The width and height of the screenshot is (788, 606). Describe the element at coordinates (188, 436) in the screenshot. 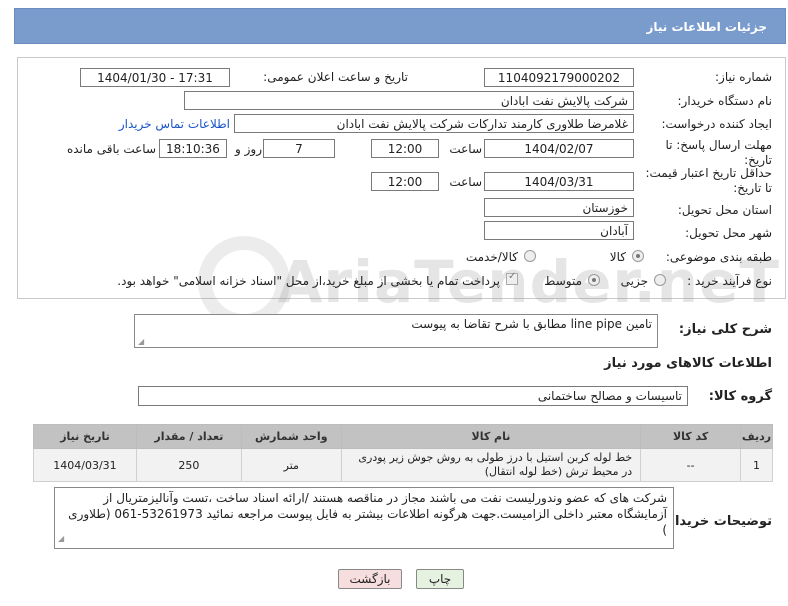

I see `col-qty: تعداد / مقدار` at that location.